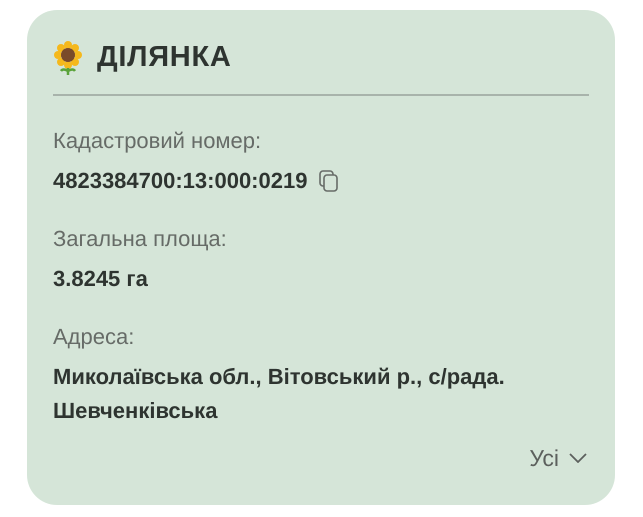  Describe the element at coordinates (68, 57) in the screenshot. I see `sunflower-icon` at that location.